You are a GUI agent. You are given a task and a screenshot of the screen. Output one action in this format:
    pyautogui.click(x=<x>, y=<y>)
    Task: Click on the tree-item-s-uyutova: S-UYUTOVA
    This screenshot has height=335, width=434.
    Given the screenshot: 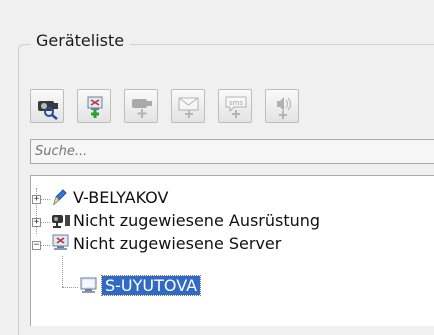 What is the action you would take?
    pyautogui.click(x=151, y=286)
    